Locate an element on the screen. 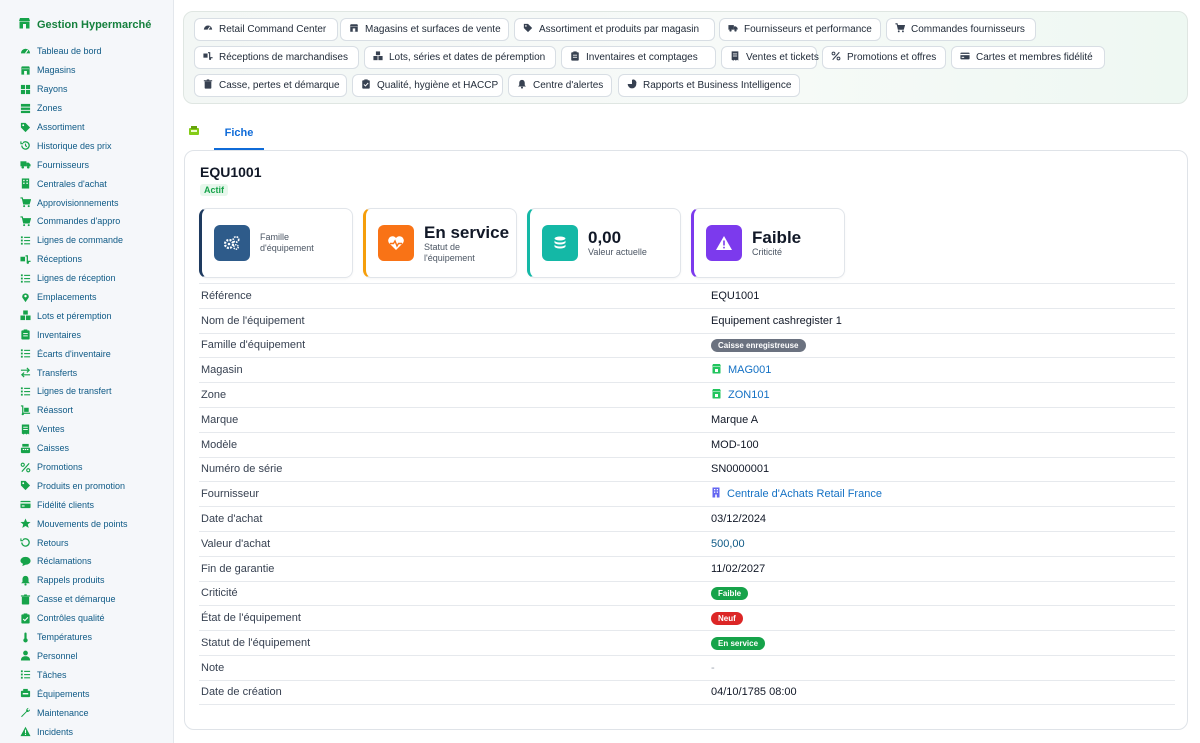  brand: Gestion Hypermarché is located at coordinates (86, 27).